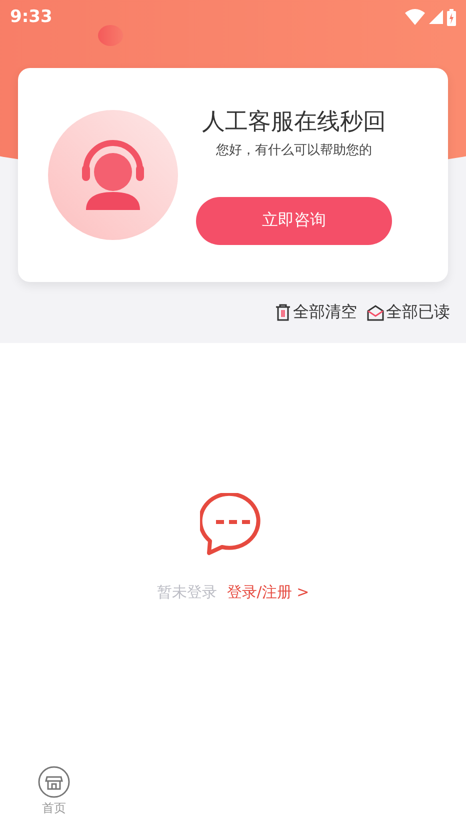 This screenshot has width=466, height=828. I want to click on wifi-icon, so click(415, 17).